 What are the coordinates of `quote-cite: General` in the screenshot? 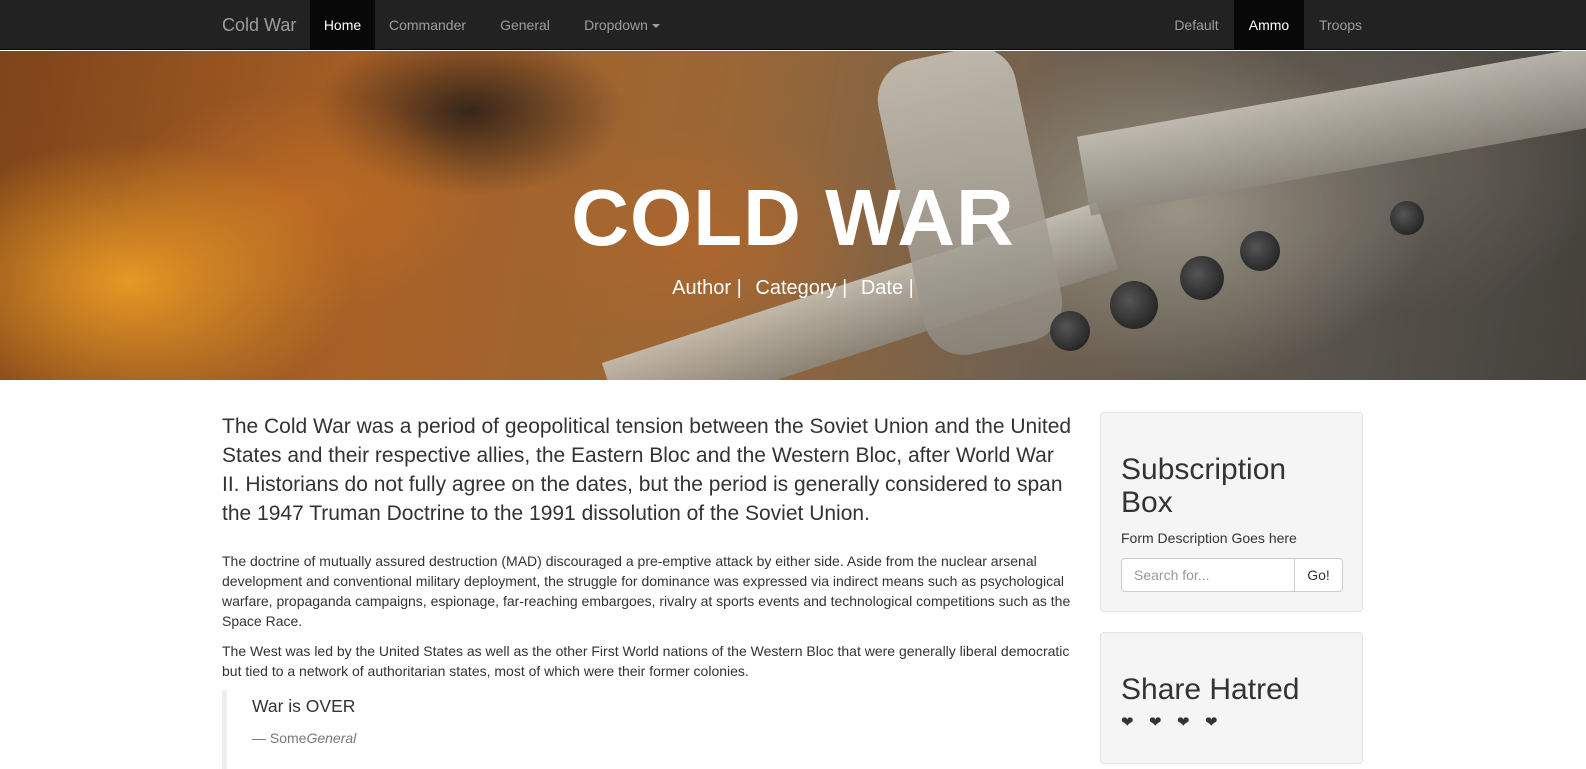 It's located at (331, 738).